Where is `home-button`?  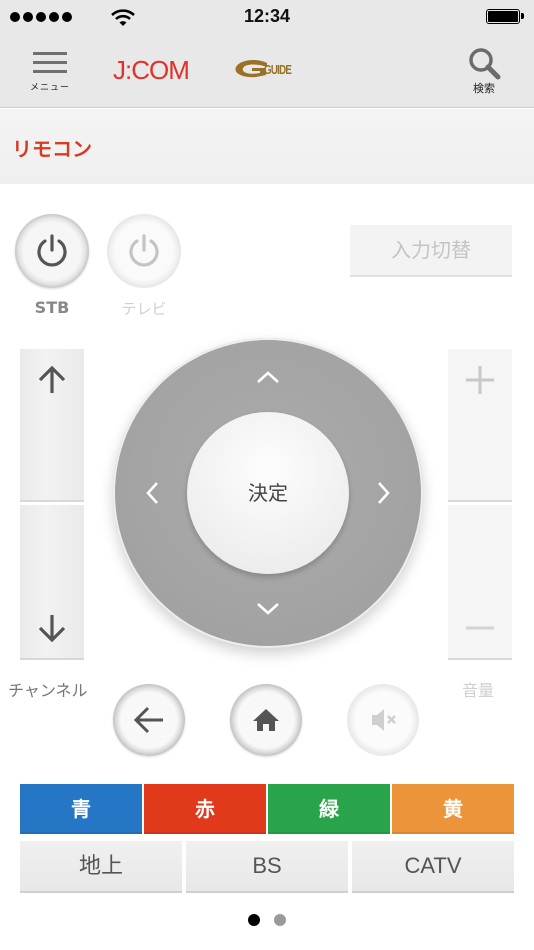 home-button is located at coordinates (266, 720).